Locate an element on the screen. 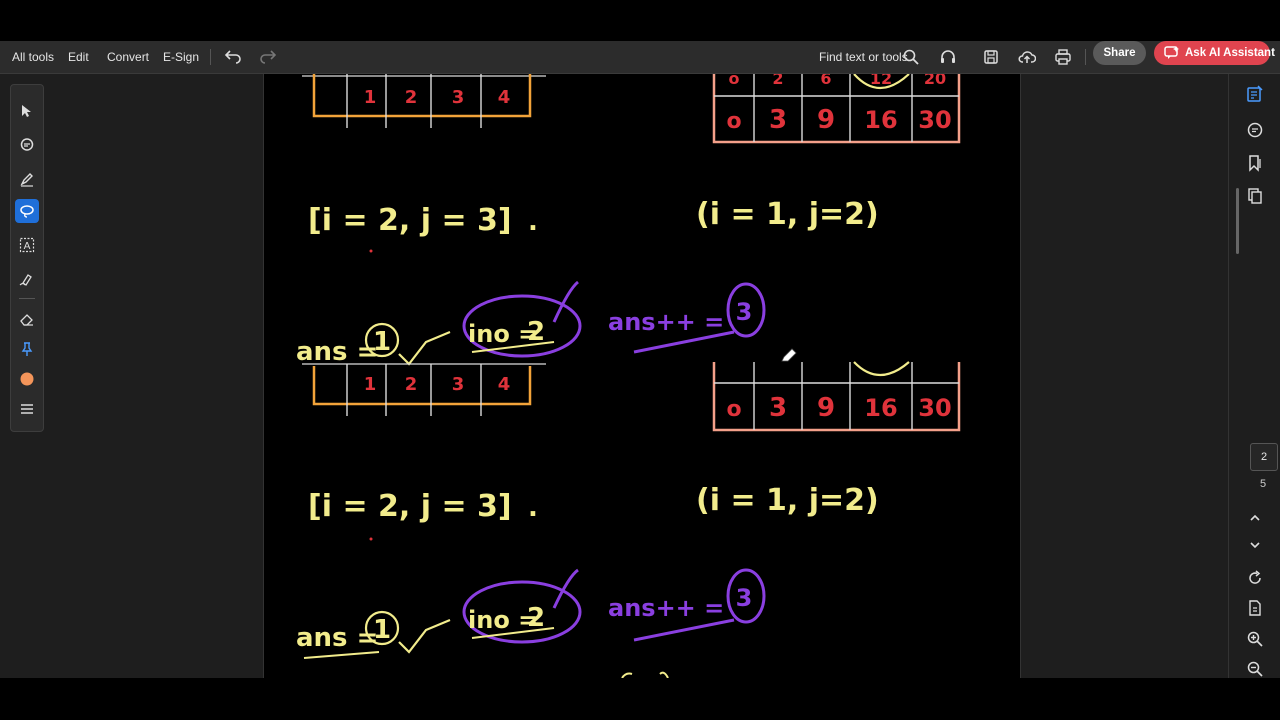  esign-menu: E-Sign is located at coordinates (181, 57).